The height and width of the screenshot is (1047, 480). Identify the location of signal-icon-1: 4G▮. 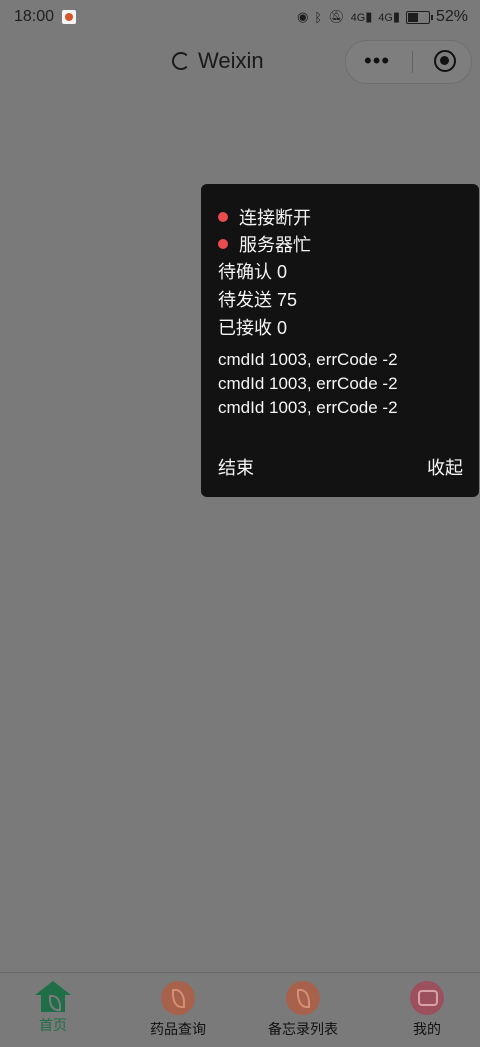
(361, 16).